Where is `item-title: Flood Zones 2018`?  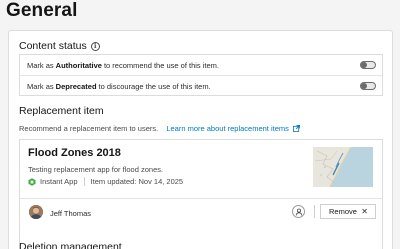 item-title: Flood Zones 2018 is located at coordinates (74, 153).